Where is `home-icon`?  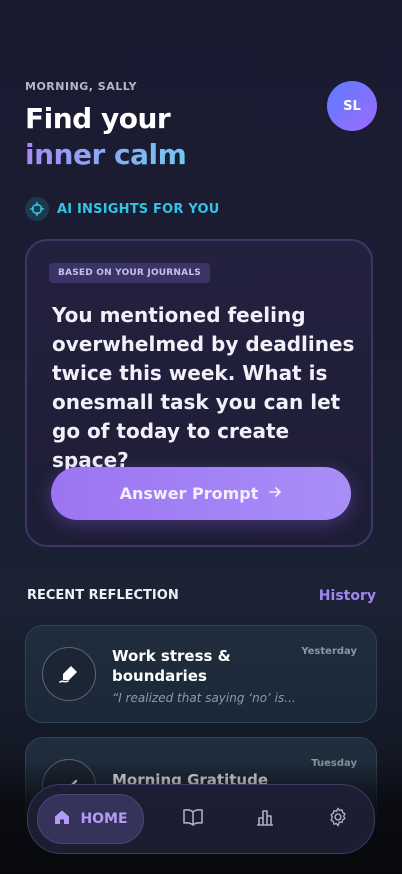 home-icon is located at coordinates (66, 819).